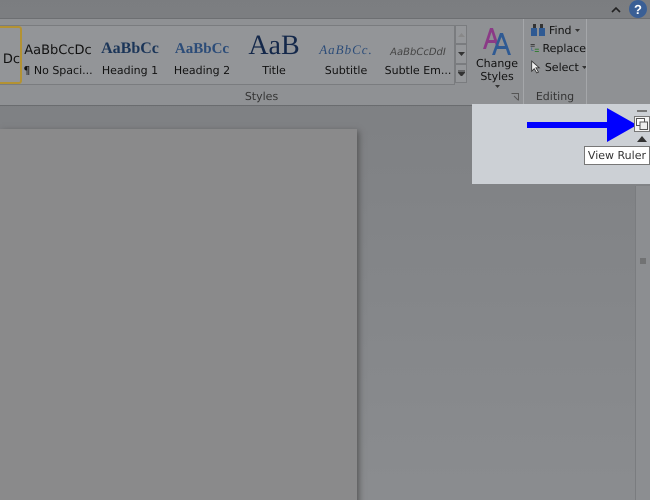  I want to click on ruler-icon, so click(642, 124).